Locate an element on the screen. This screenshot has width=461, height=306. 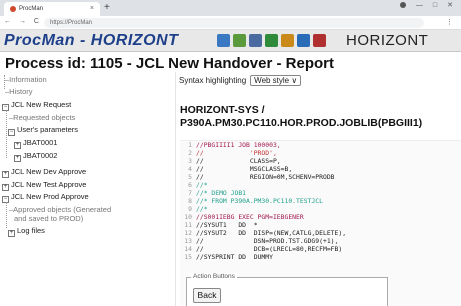
back-button: Back is located at coordinates (207, 295).